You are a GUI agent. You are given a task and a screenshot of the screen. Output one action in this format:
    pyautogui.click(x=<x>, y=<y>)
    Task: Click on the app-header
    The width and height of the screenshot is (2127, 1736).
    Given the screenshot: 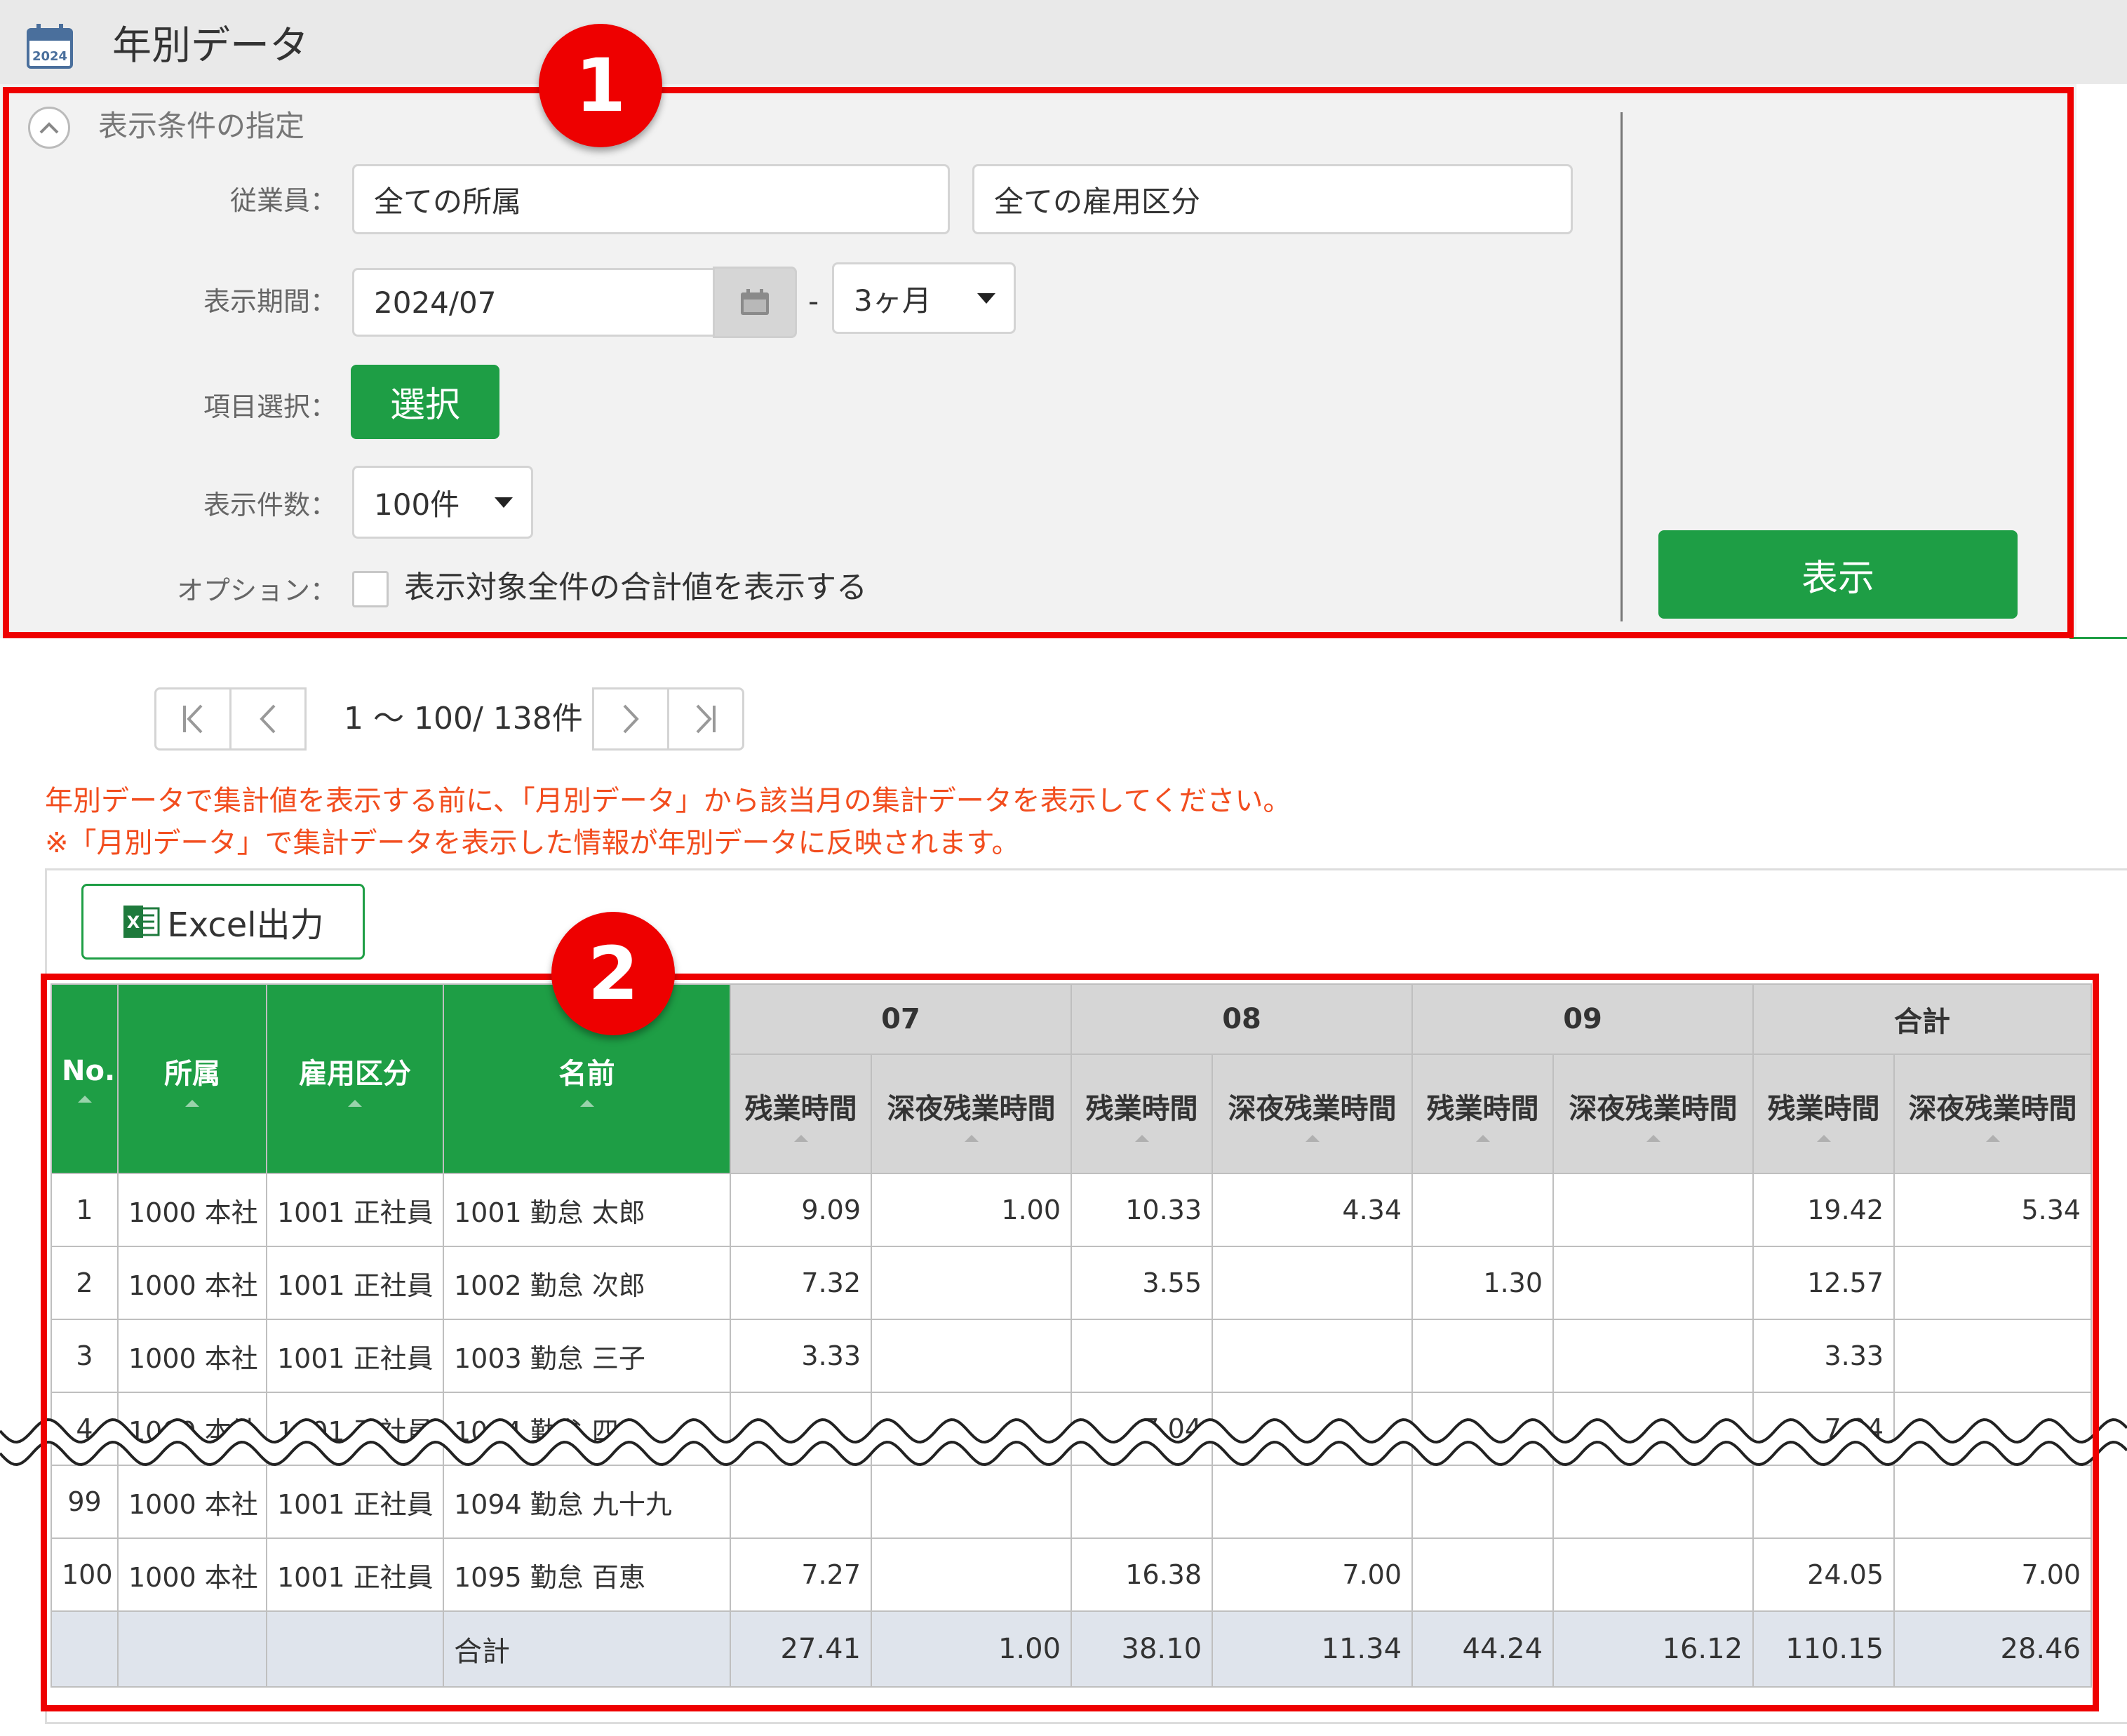 What is the action you would take?
    pyautogui.click(x=1063, y=42)
    